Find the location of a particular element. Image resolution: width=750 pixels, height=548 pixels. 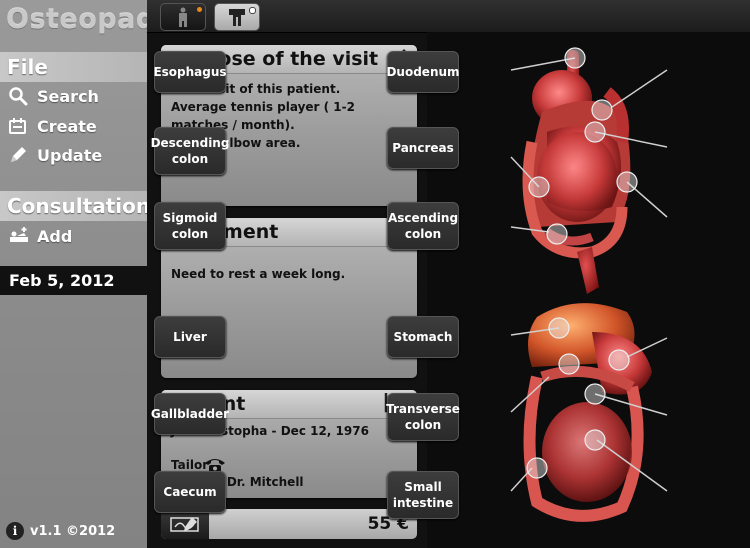

phone-icon is located at coordinates (289, 456).